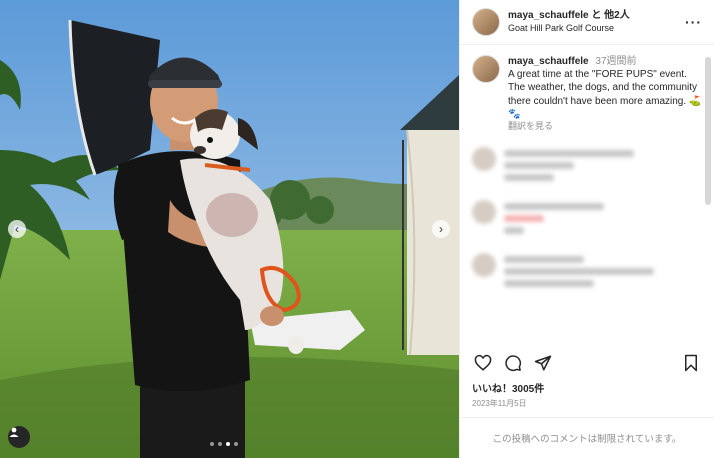  Describe the element at coordinates (587, 387) in the screenshot. I see `like-count: いいね！3005件` at that location.